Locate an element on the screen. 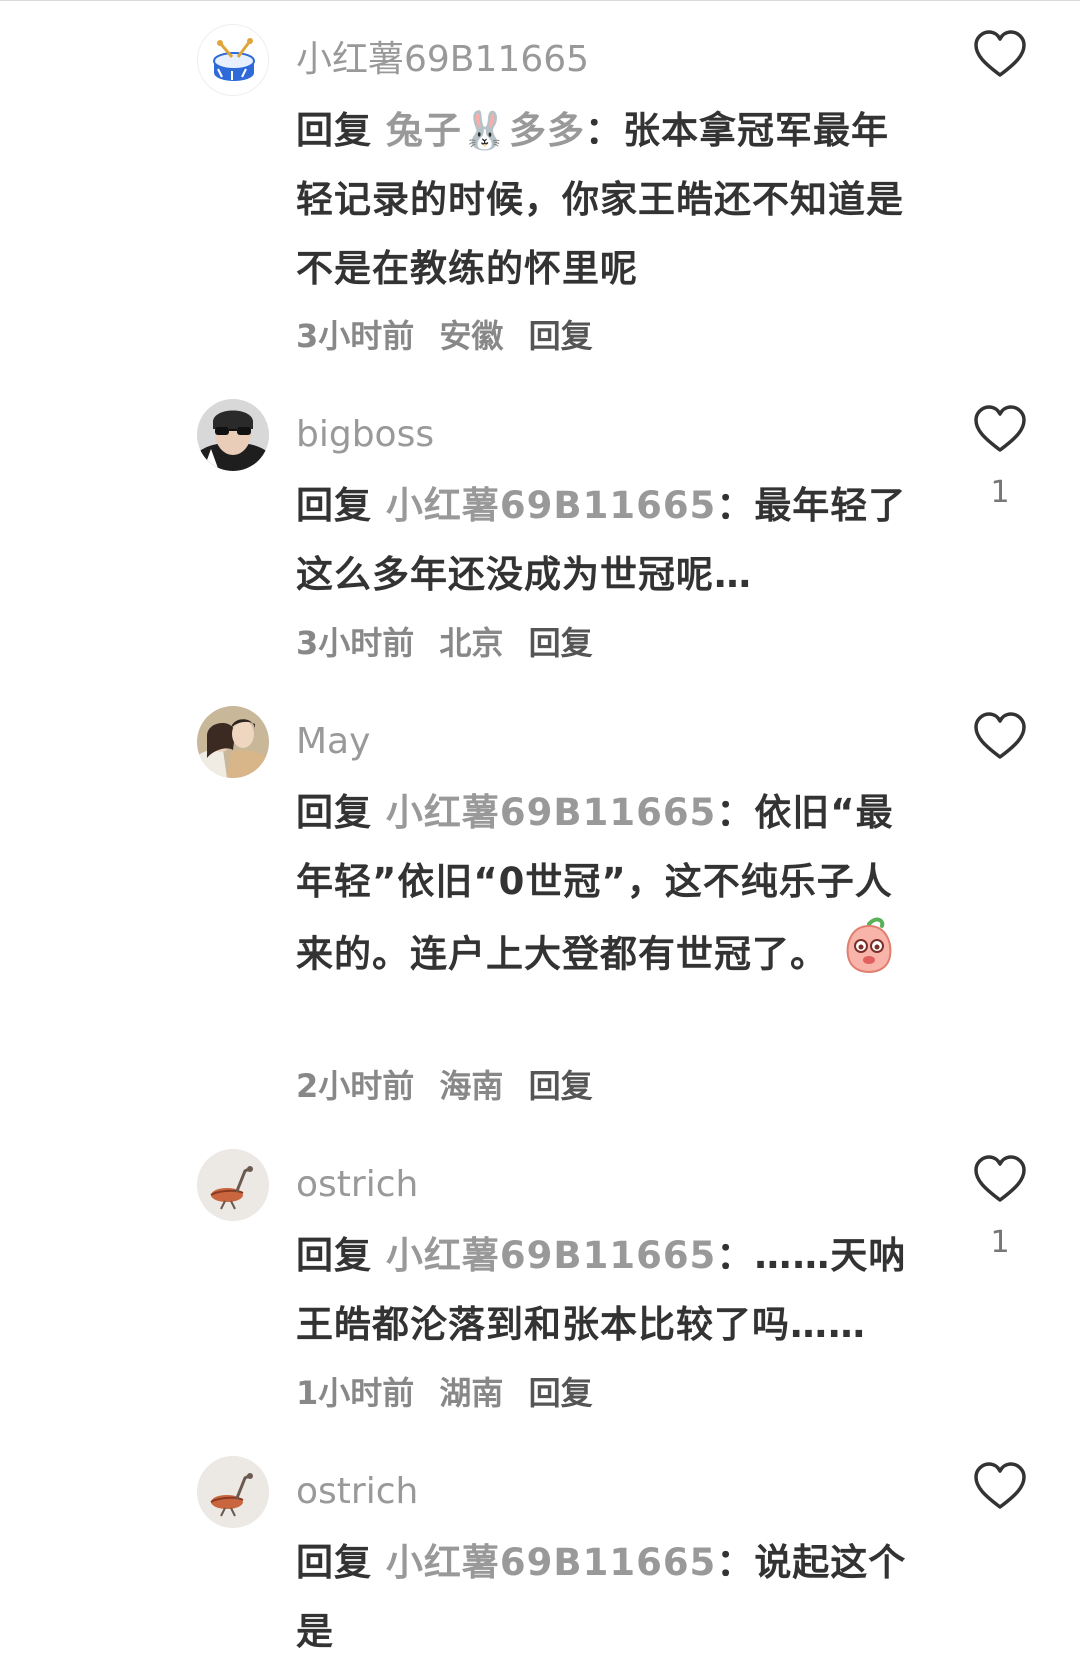 This screenshot has width=1080, height=1666. reply-target: 兔子🐰多多 is located at coordinates (485, 130).